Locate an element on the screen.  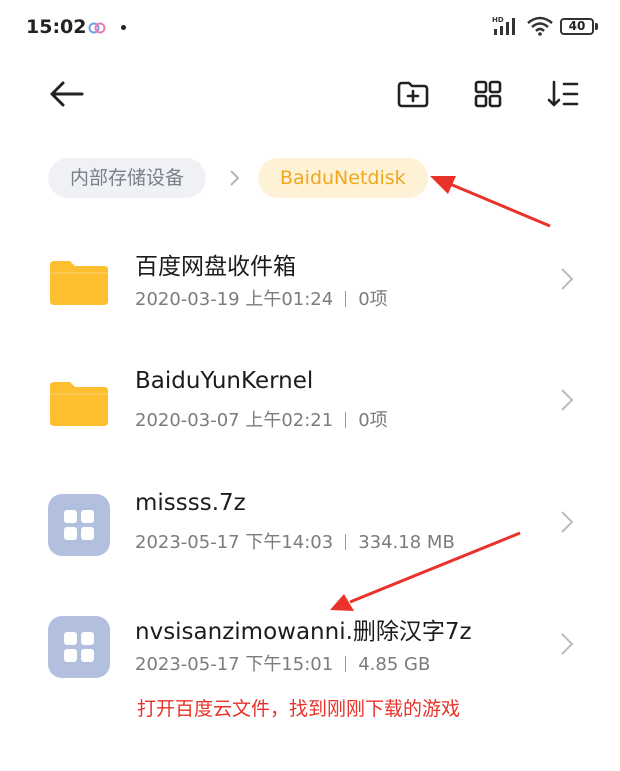
notification-dot is located at coordinates (123, 27).